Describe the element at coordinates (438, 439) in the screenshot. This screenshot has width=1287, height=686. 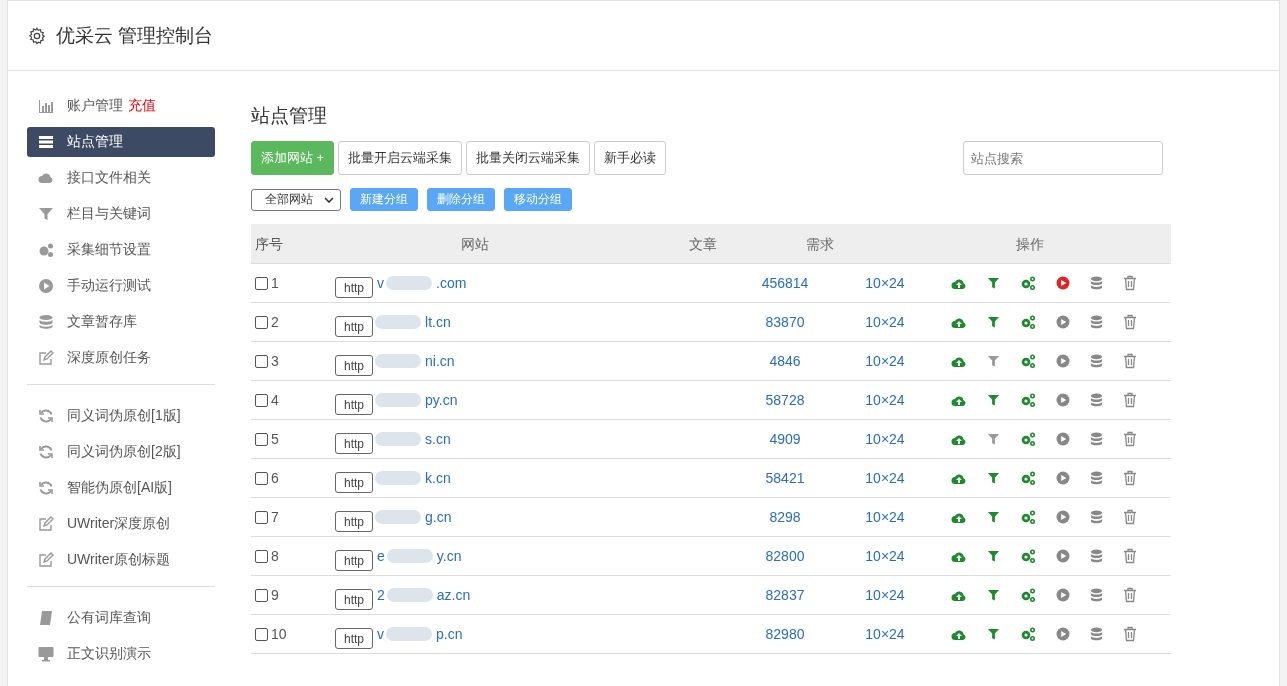
I see `domain-text: s.cn` at that location.